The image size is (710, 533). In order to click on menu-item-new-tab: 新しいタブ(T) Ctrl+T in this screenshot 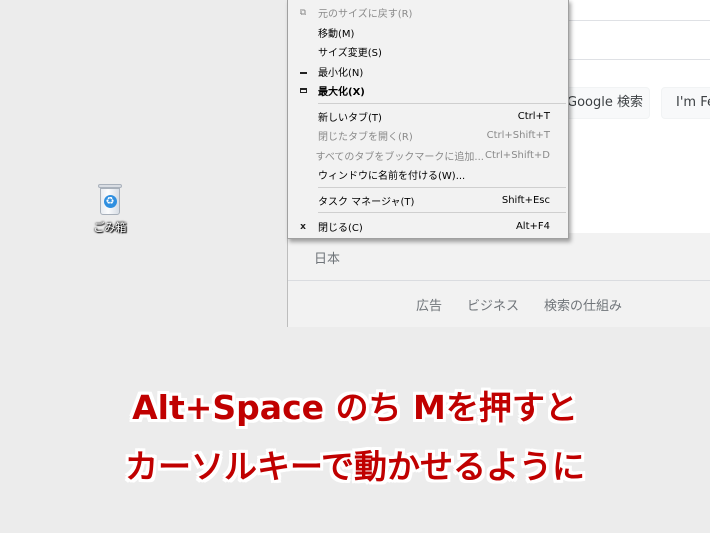, I will do `click(428, 116)`.